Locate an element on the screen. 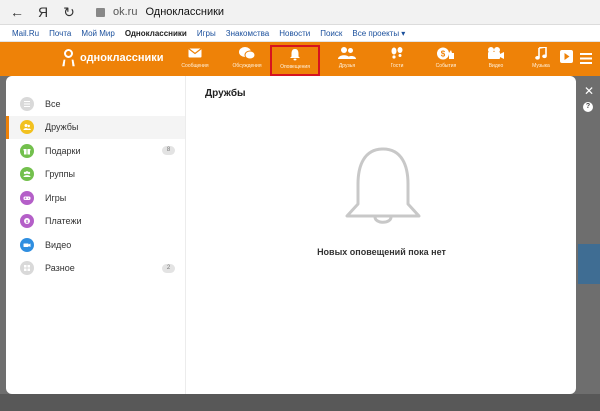 This screenshot has height=411, width=600. sidebar-item-groups: Группы is located at coordinates (95, 175).